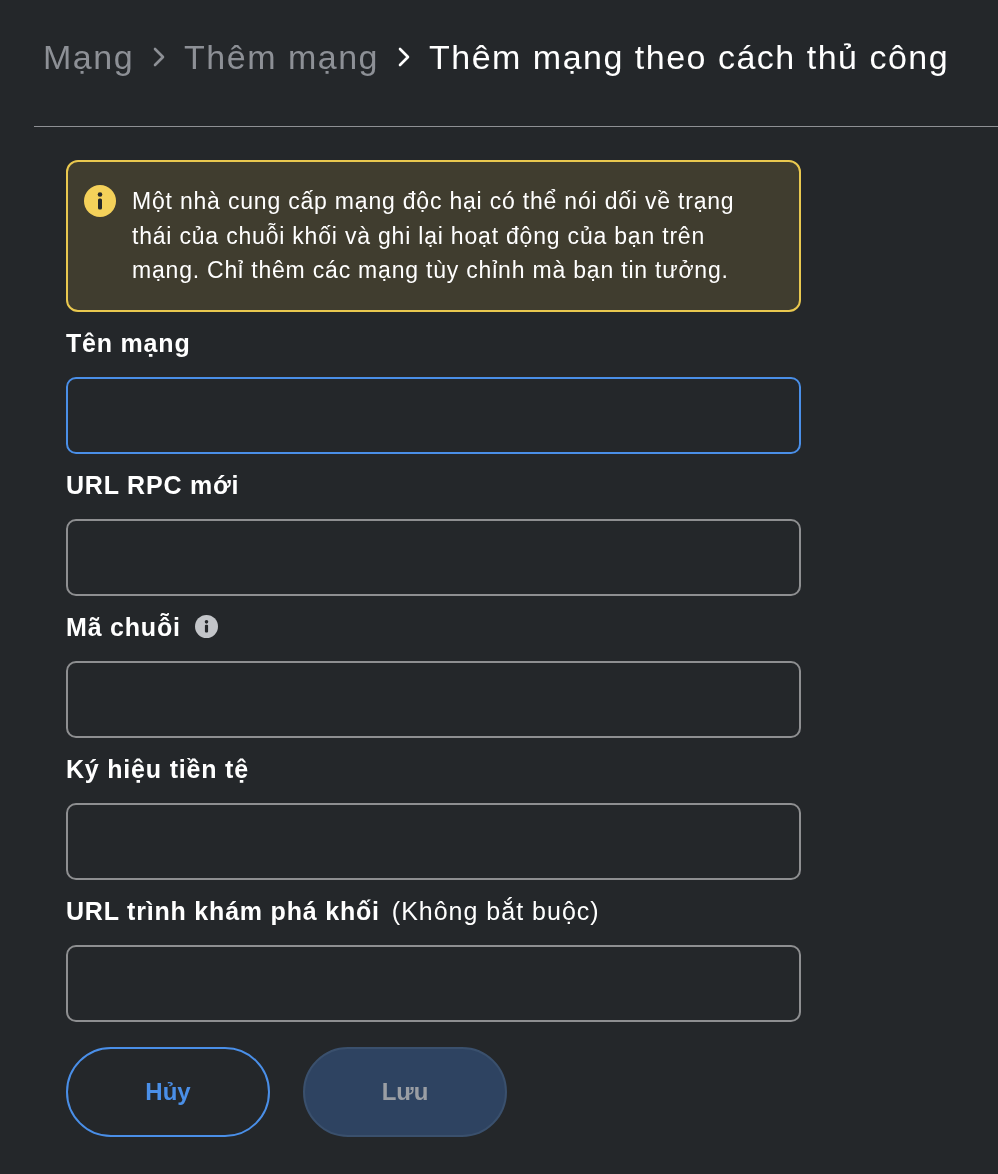  Describe the element at coordinates (281, 57) in the screenshot. I see `breadcrumb-item: Thêm mạng` at that location.